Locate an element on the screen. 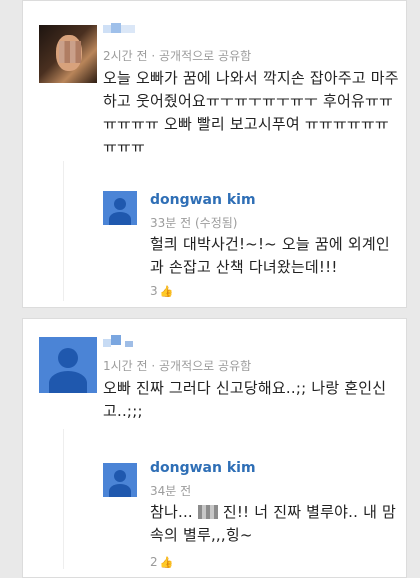  comment-meta: 2시간 전 · 공개적으로 공유함 is located at coordinates (177, 56).